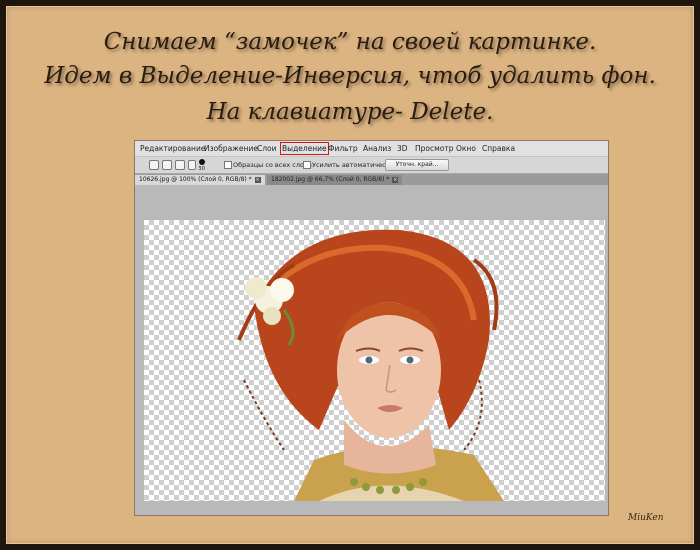  What do you see at coordinates (154, 165) in the screenshot?
I see `new-selection-icon` at bounding box center [154, 165].